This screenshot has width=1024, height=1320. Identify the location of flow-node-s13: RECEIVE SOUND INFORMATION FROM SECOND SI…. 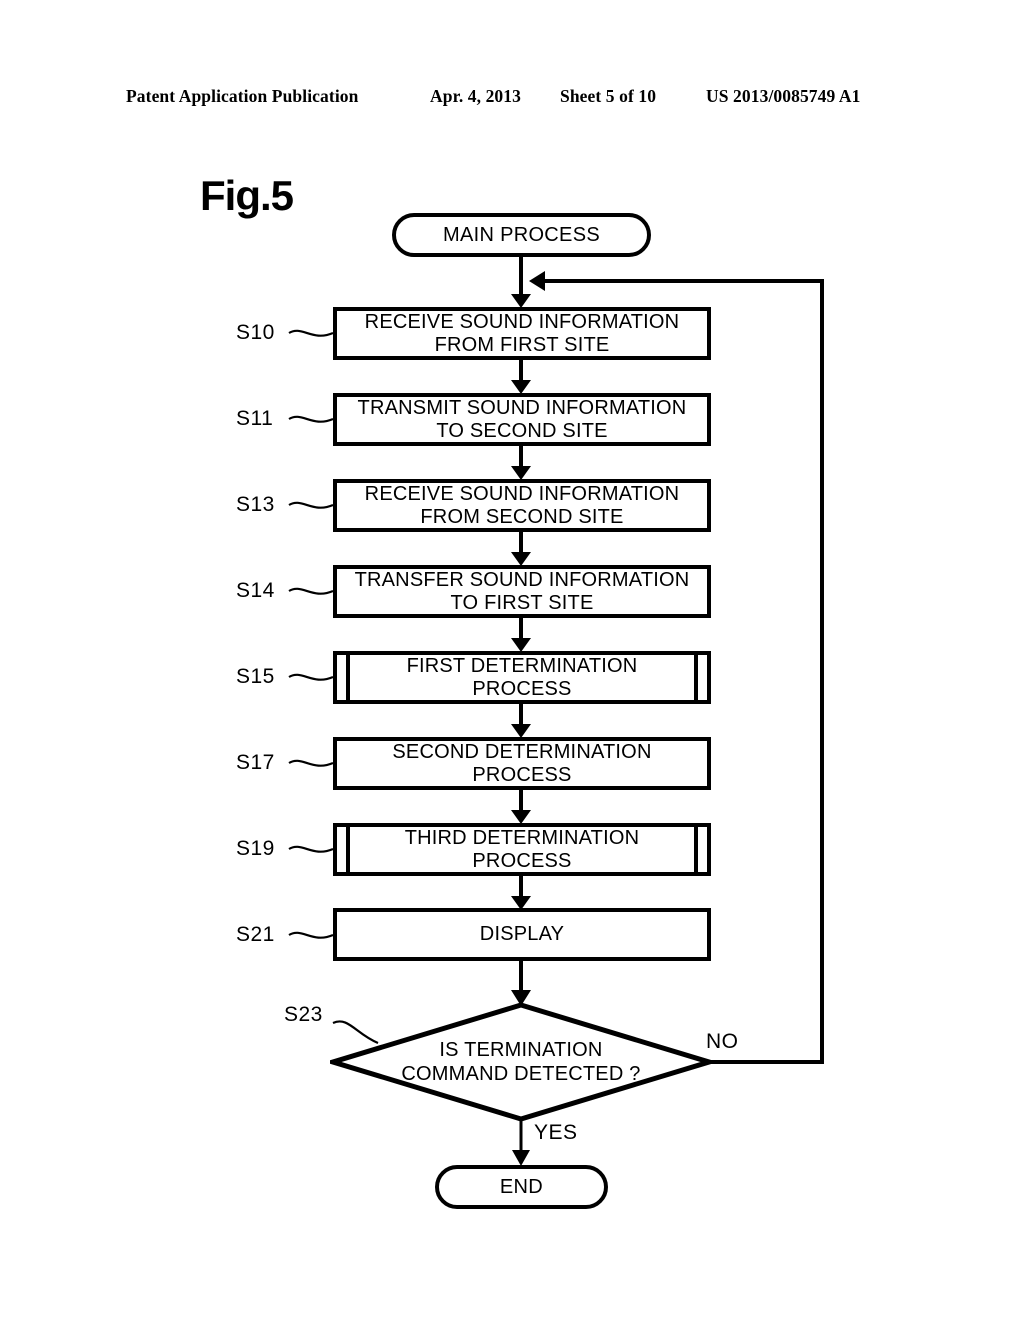
(522, 505).